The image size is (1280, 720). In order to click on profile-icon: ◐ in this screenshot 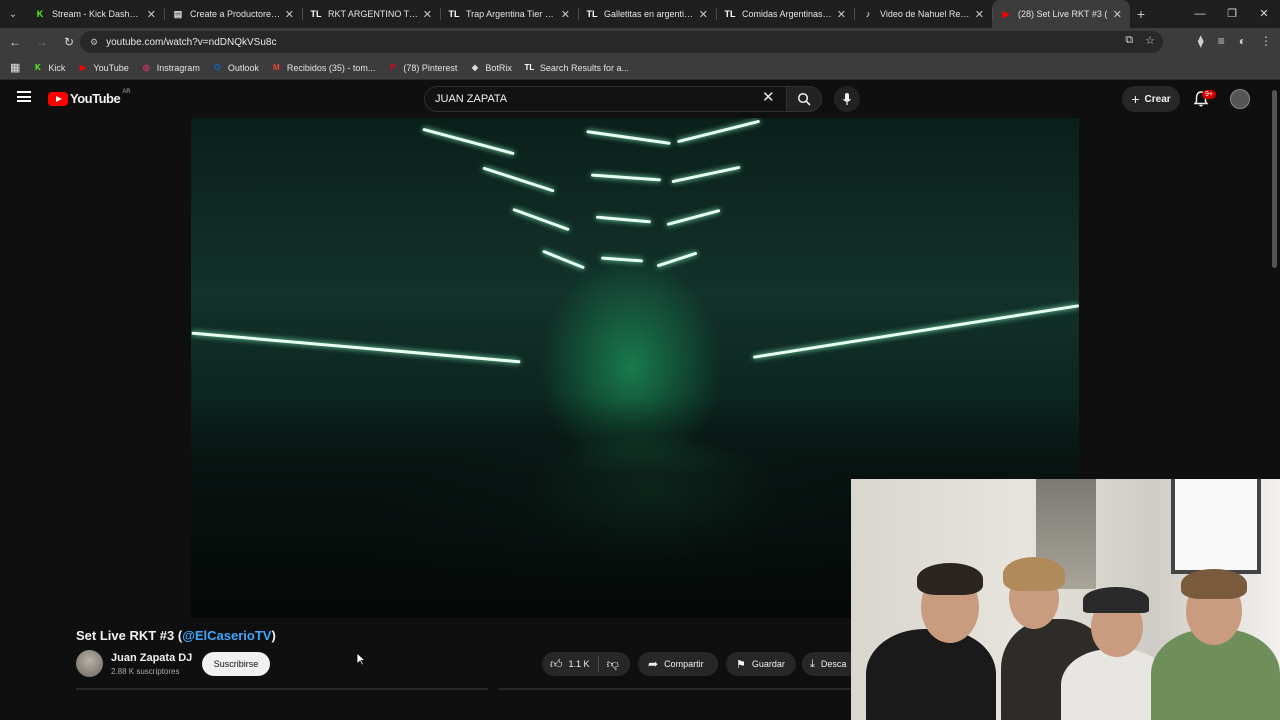, I will do `click(1242, 41)`.